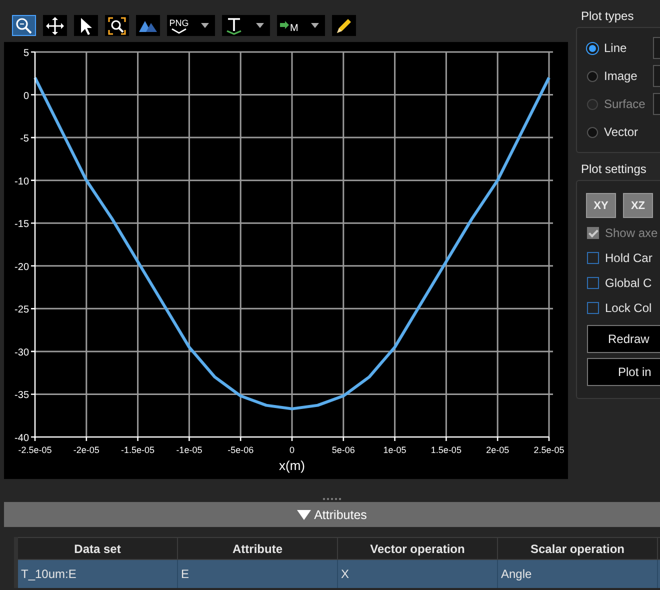  I want to click on zoom-fit-icon, so click(117, 26).